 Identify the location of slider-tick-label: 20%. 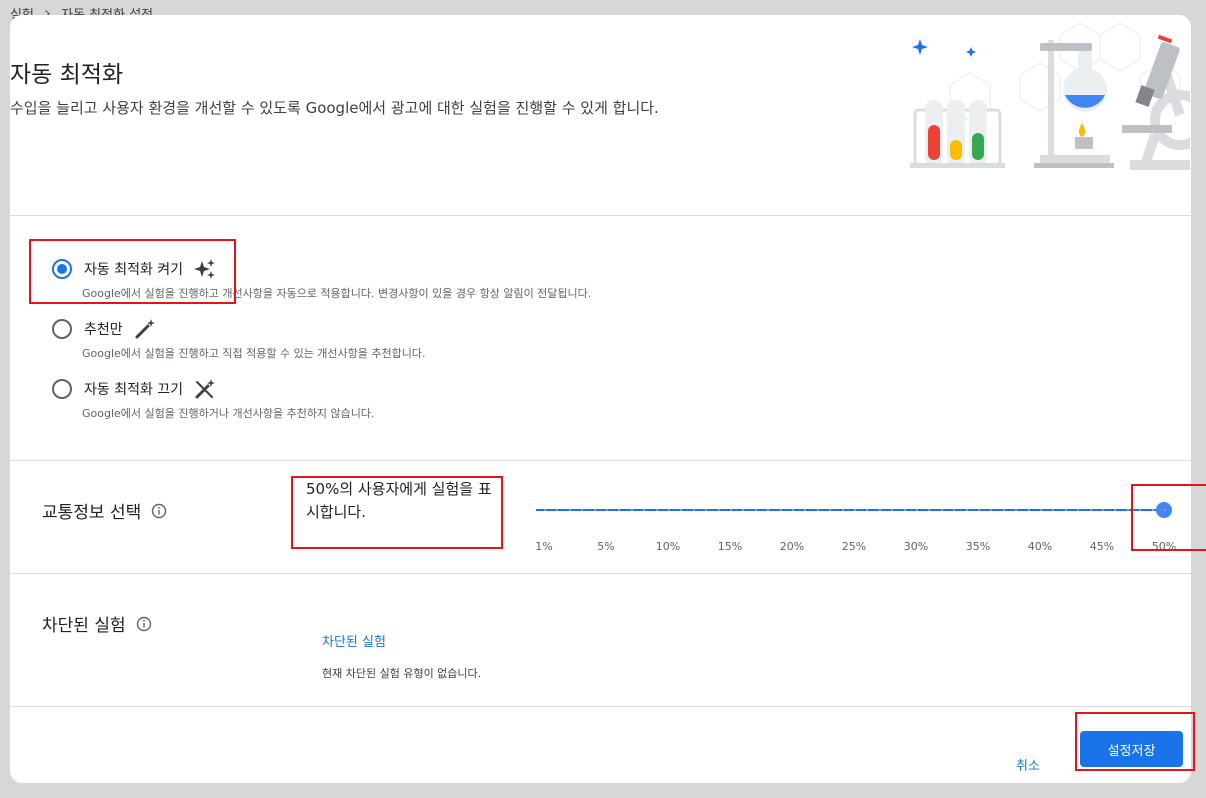
(792, 546).